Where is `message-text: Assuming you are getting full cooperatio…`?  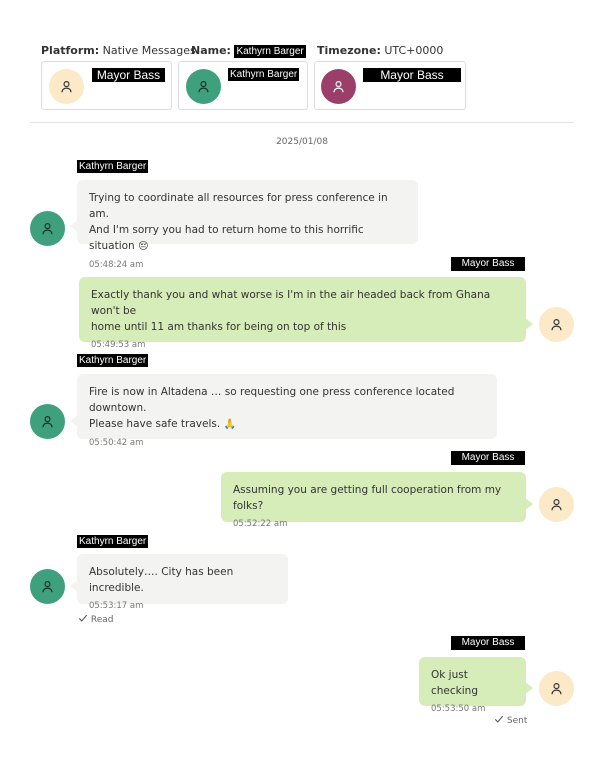
message-text: Assuming you are getting full cooperatio… is located at coordinates (367, 498).